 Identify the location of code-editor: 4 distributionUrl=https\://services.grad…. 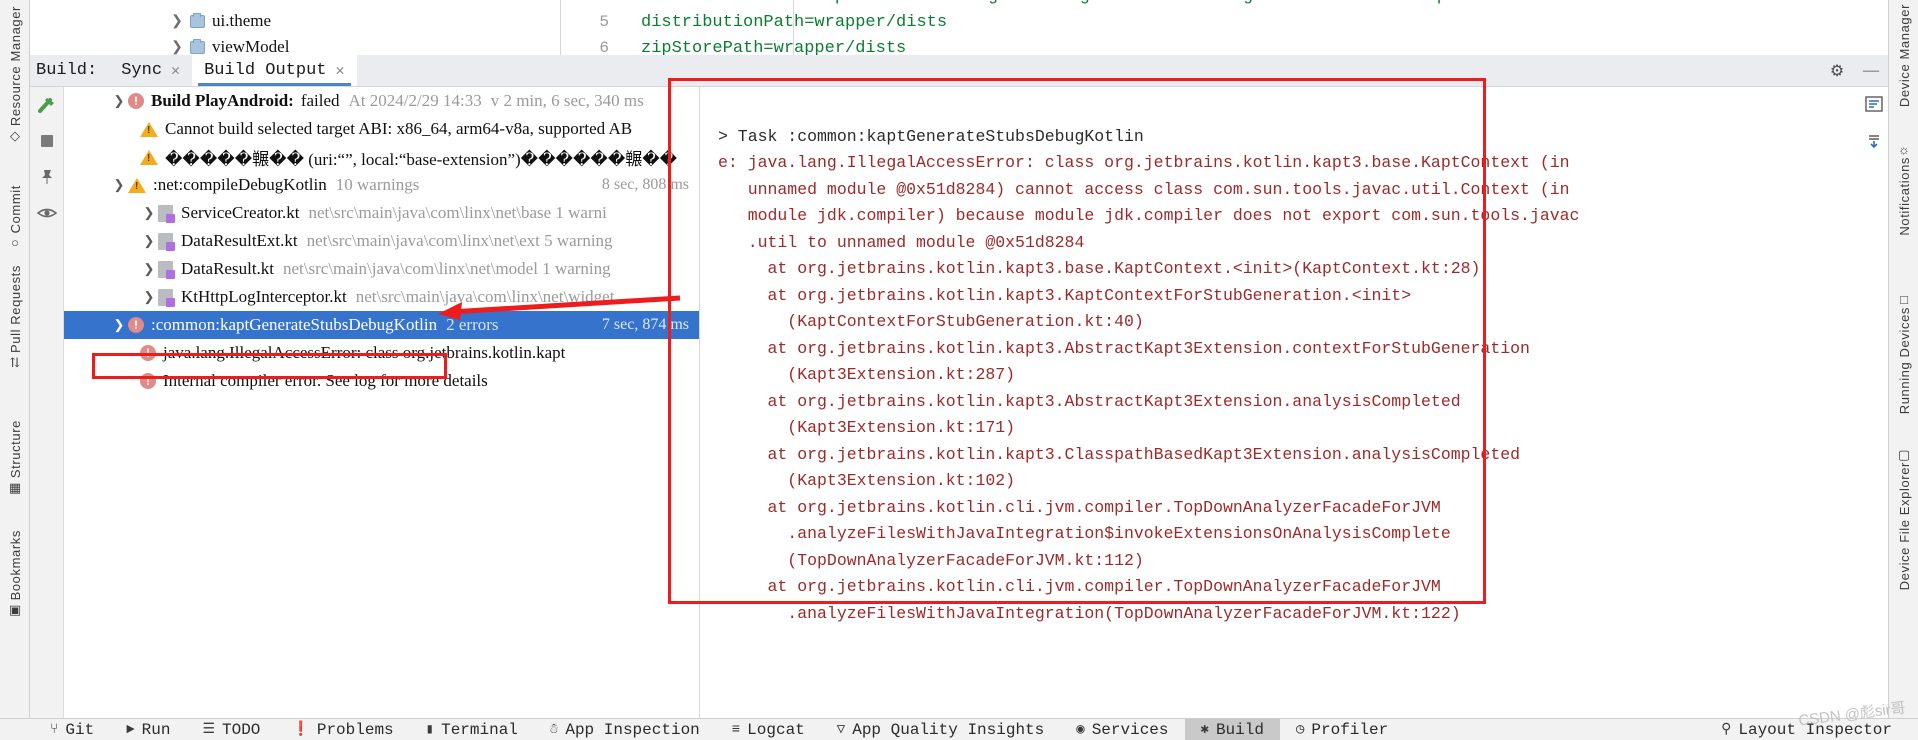
(1239, 27).